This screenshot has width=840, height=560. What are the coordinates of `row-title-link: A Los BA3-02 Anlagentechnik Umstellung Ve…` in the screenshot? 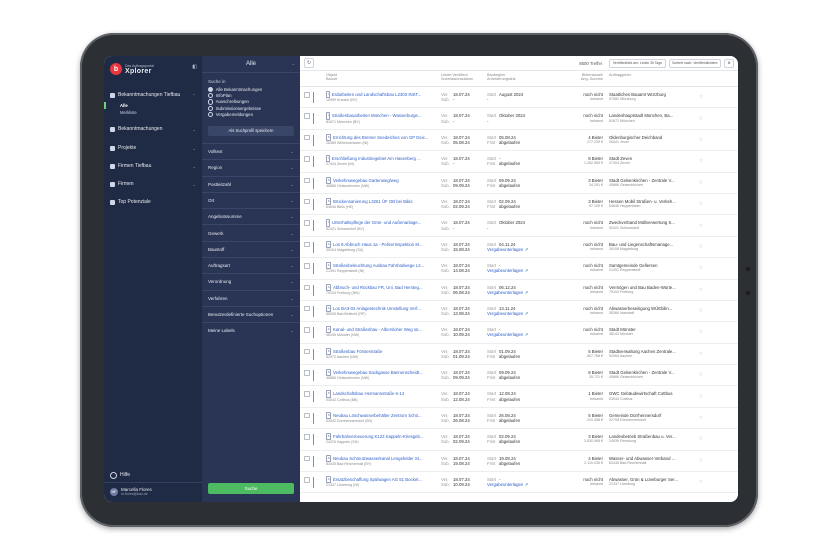 It's located at (383, 308).